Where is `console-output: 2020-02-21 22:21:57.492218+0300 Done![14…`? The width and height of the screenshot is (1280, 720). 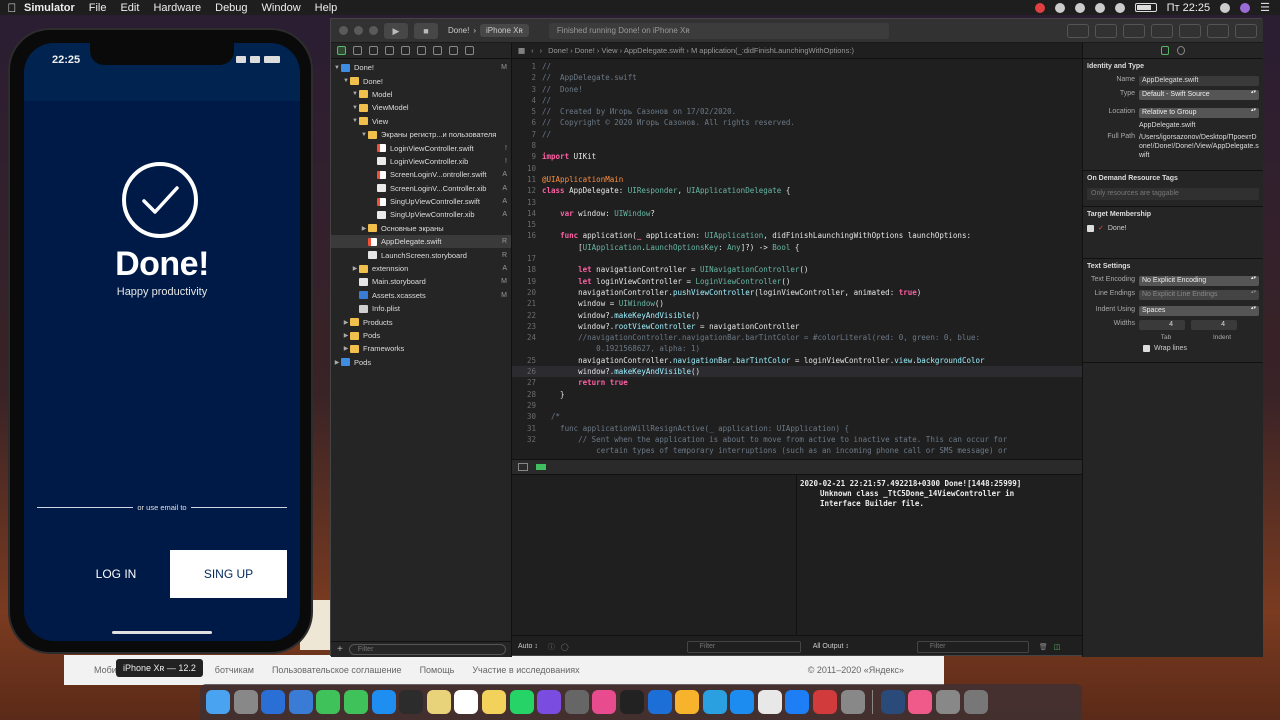 console-output: 2020-02-21 22:21:57.492218+0300 Done![14… is located at coordinates (940, 555).